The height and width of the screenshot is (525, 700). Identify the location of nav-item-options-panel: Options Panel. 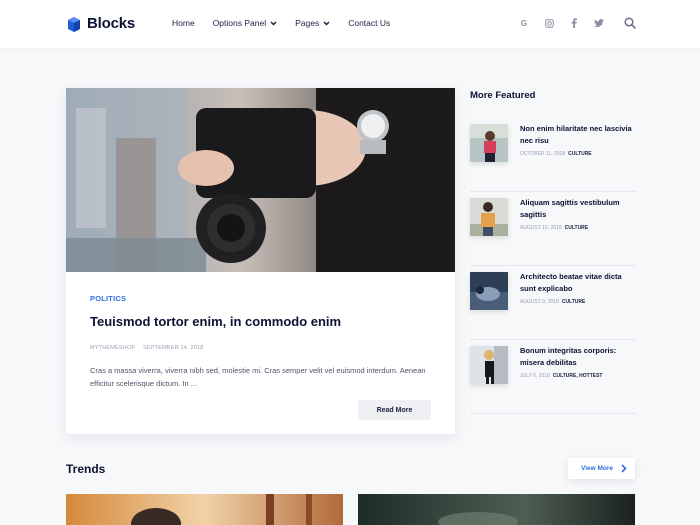
(245, 23).